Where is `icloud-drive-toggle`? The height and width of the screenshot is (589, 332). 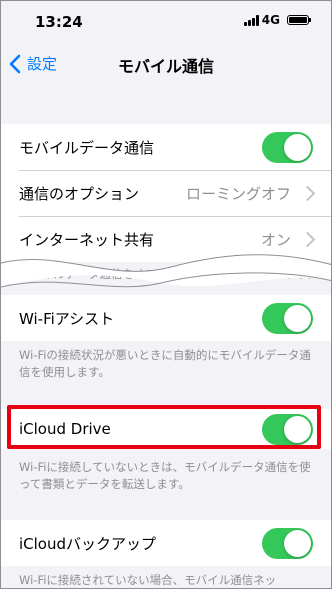 icloud-drive-toggle is located at coordinates (287, 429).